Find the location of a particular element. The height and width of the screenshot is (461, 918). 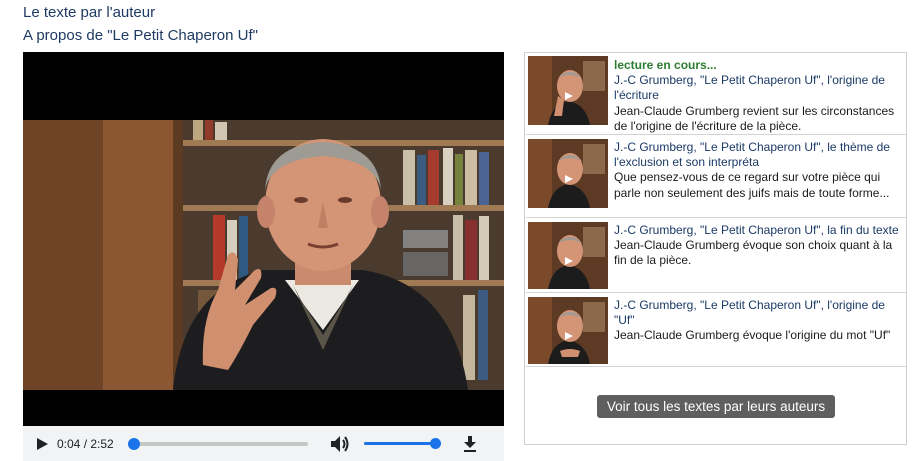

player-controls: 0:04 / 2:52 is located at coordinates (263, 443).